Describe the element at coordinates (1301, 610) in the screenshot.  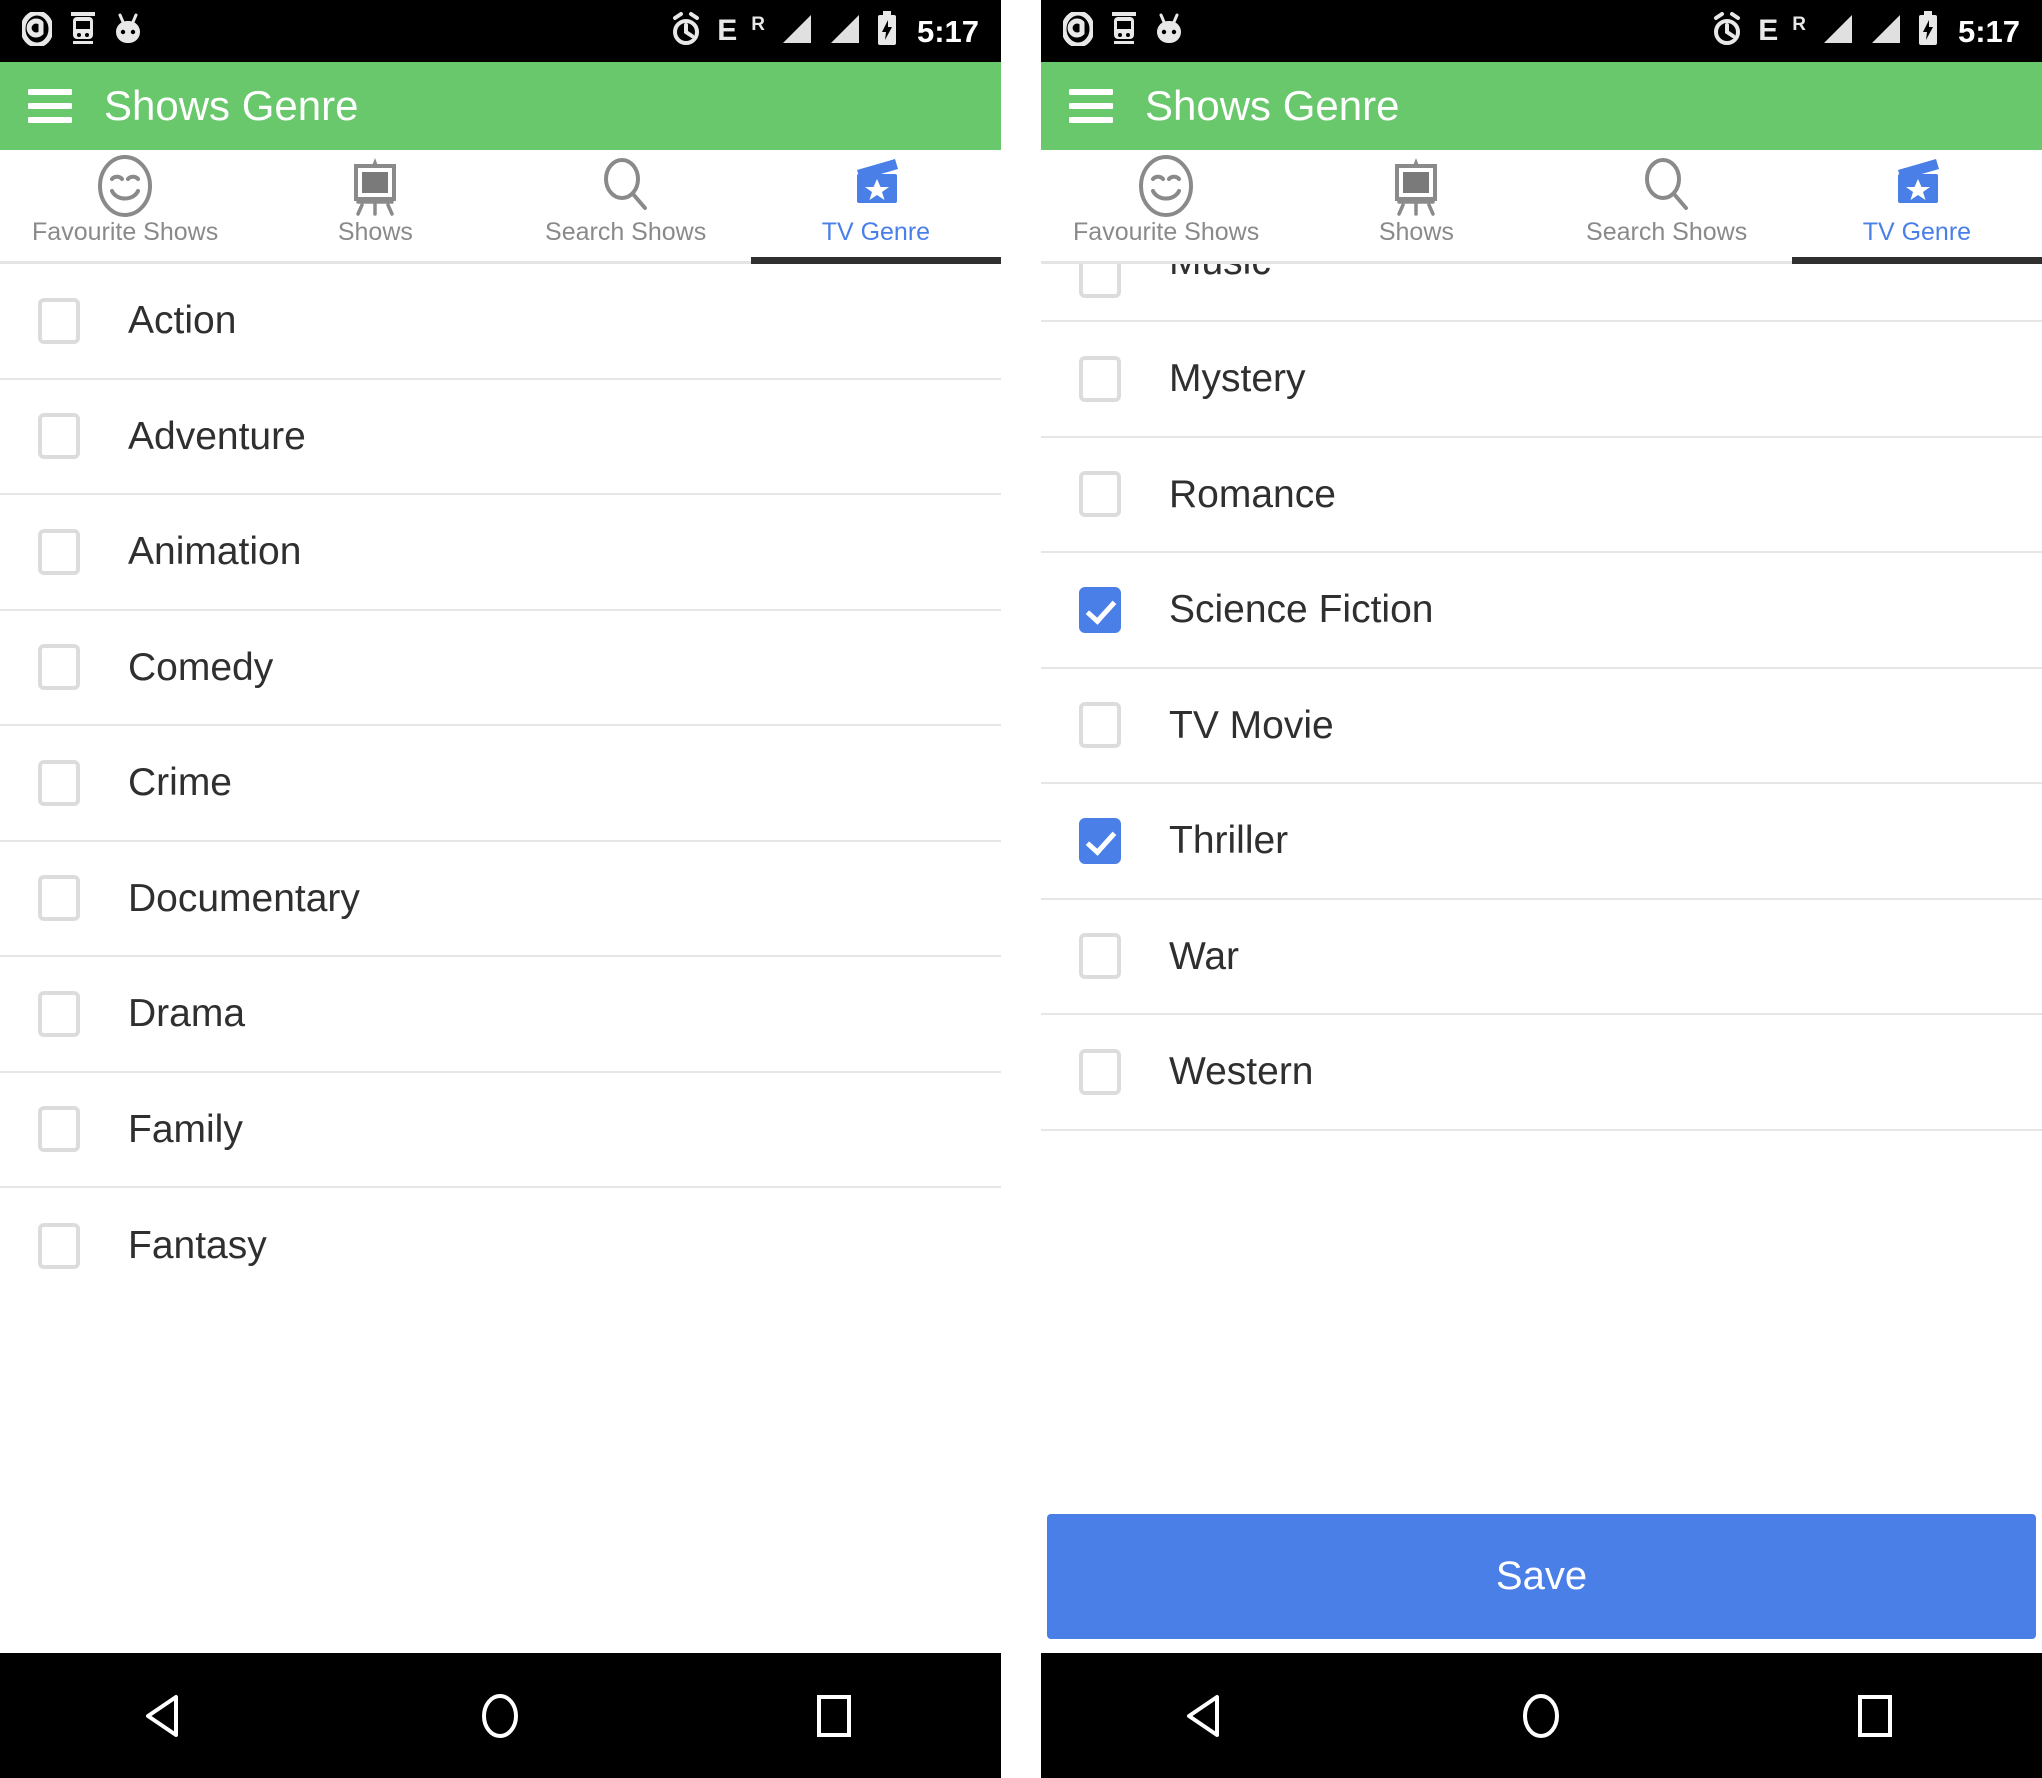
I see `genre-label: Science Fiction` at that location.